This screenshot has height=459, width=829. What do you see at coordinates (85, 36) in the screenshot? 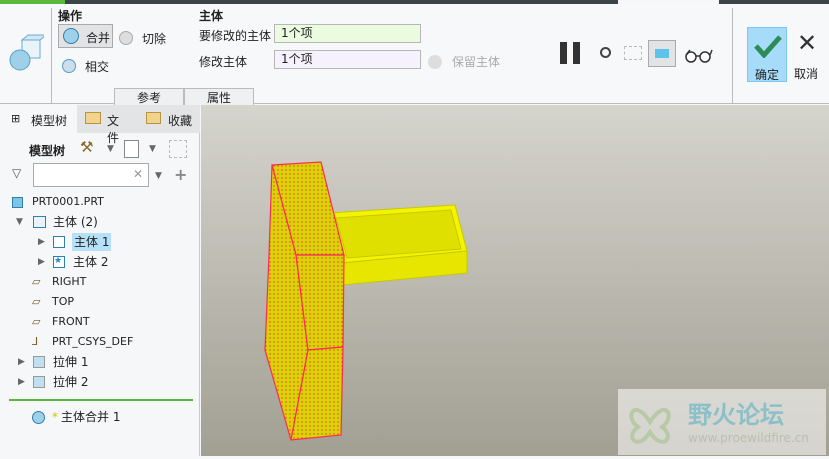
I see `merge-button: 合并` at bounding box center [85, 36].